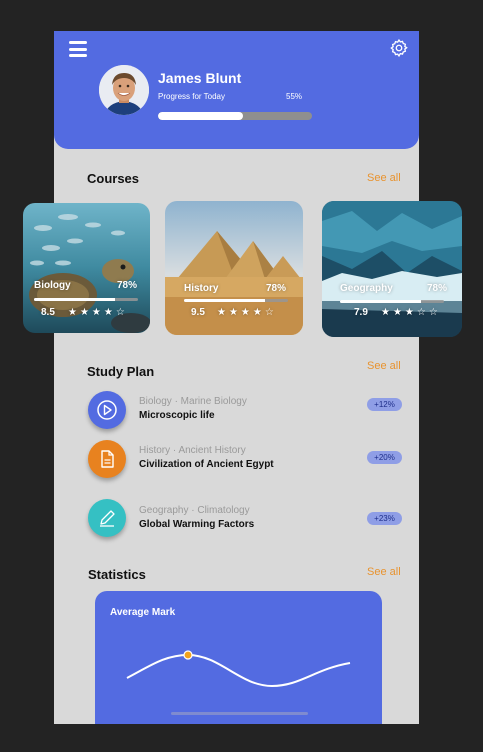 This screenshot has height=752, width=483. I want to click on course-card-history: History 78% 9.5 ★★★★☆, so click(234, 268).